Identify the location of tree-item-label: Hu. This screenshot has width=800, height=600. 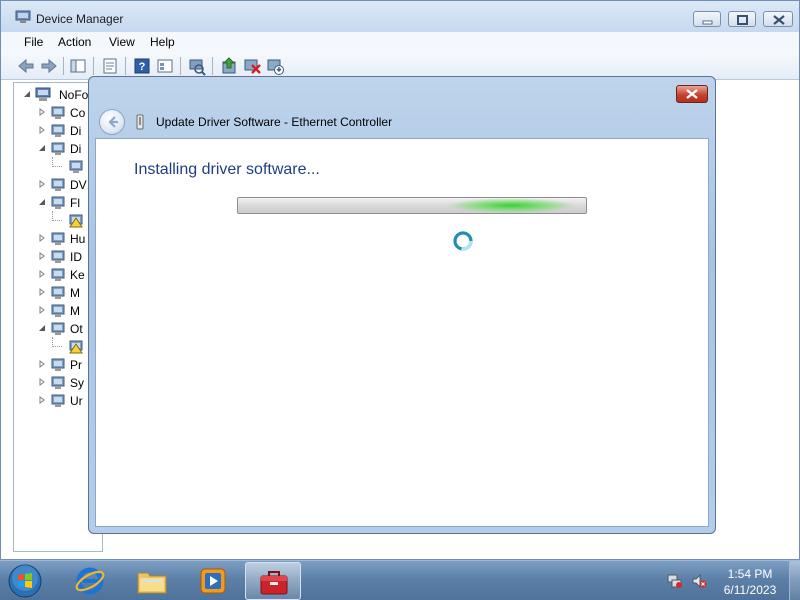
(78, 239).